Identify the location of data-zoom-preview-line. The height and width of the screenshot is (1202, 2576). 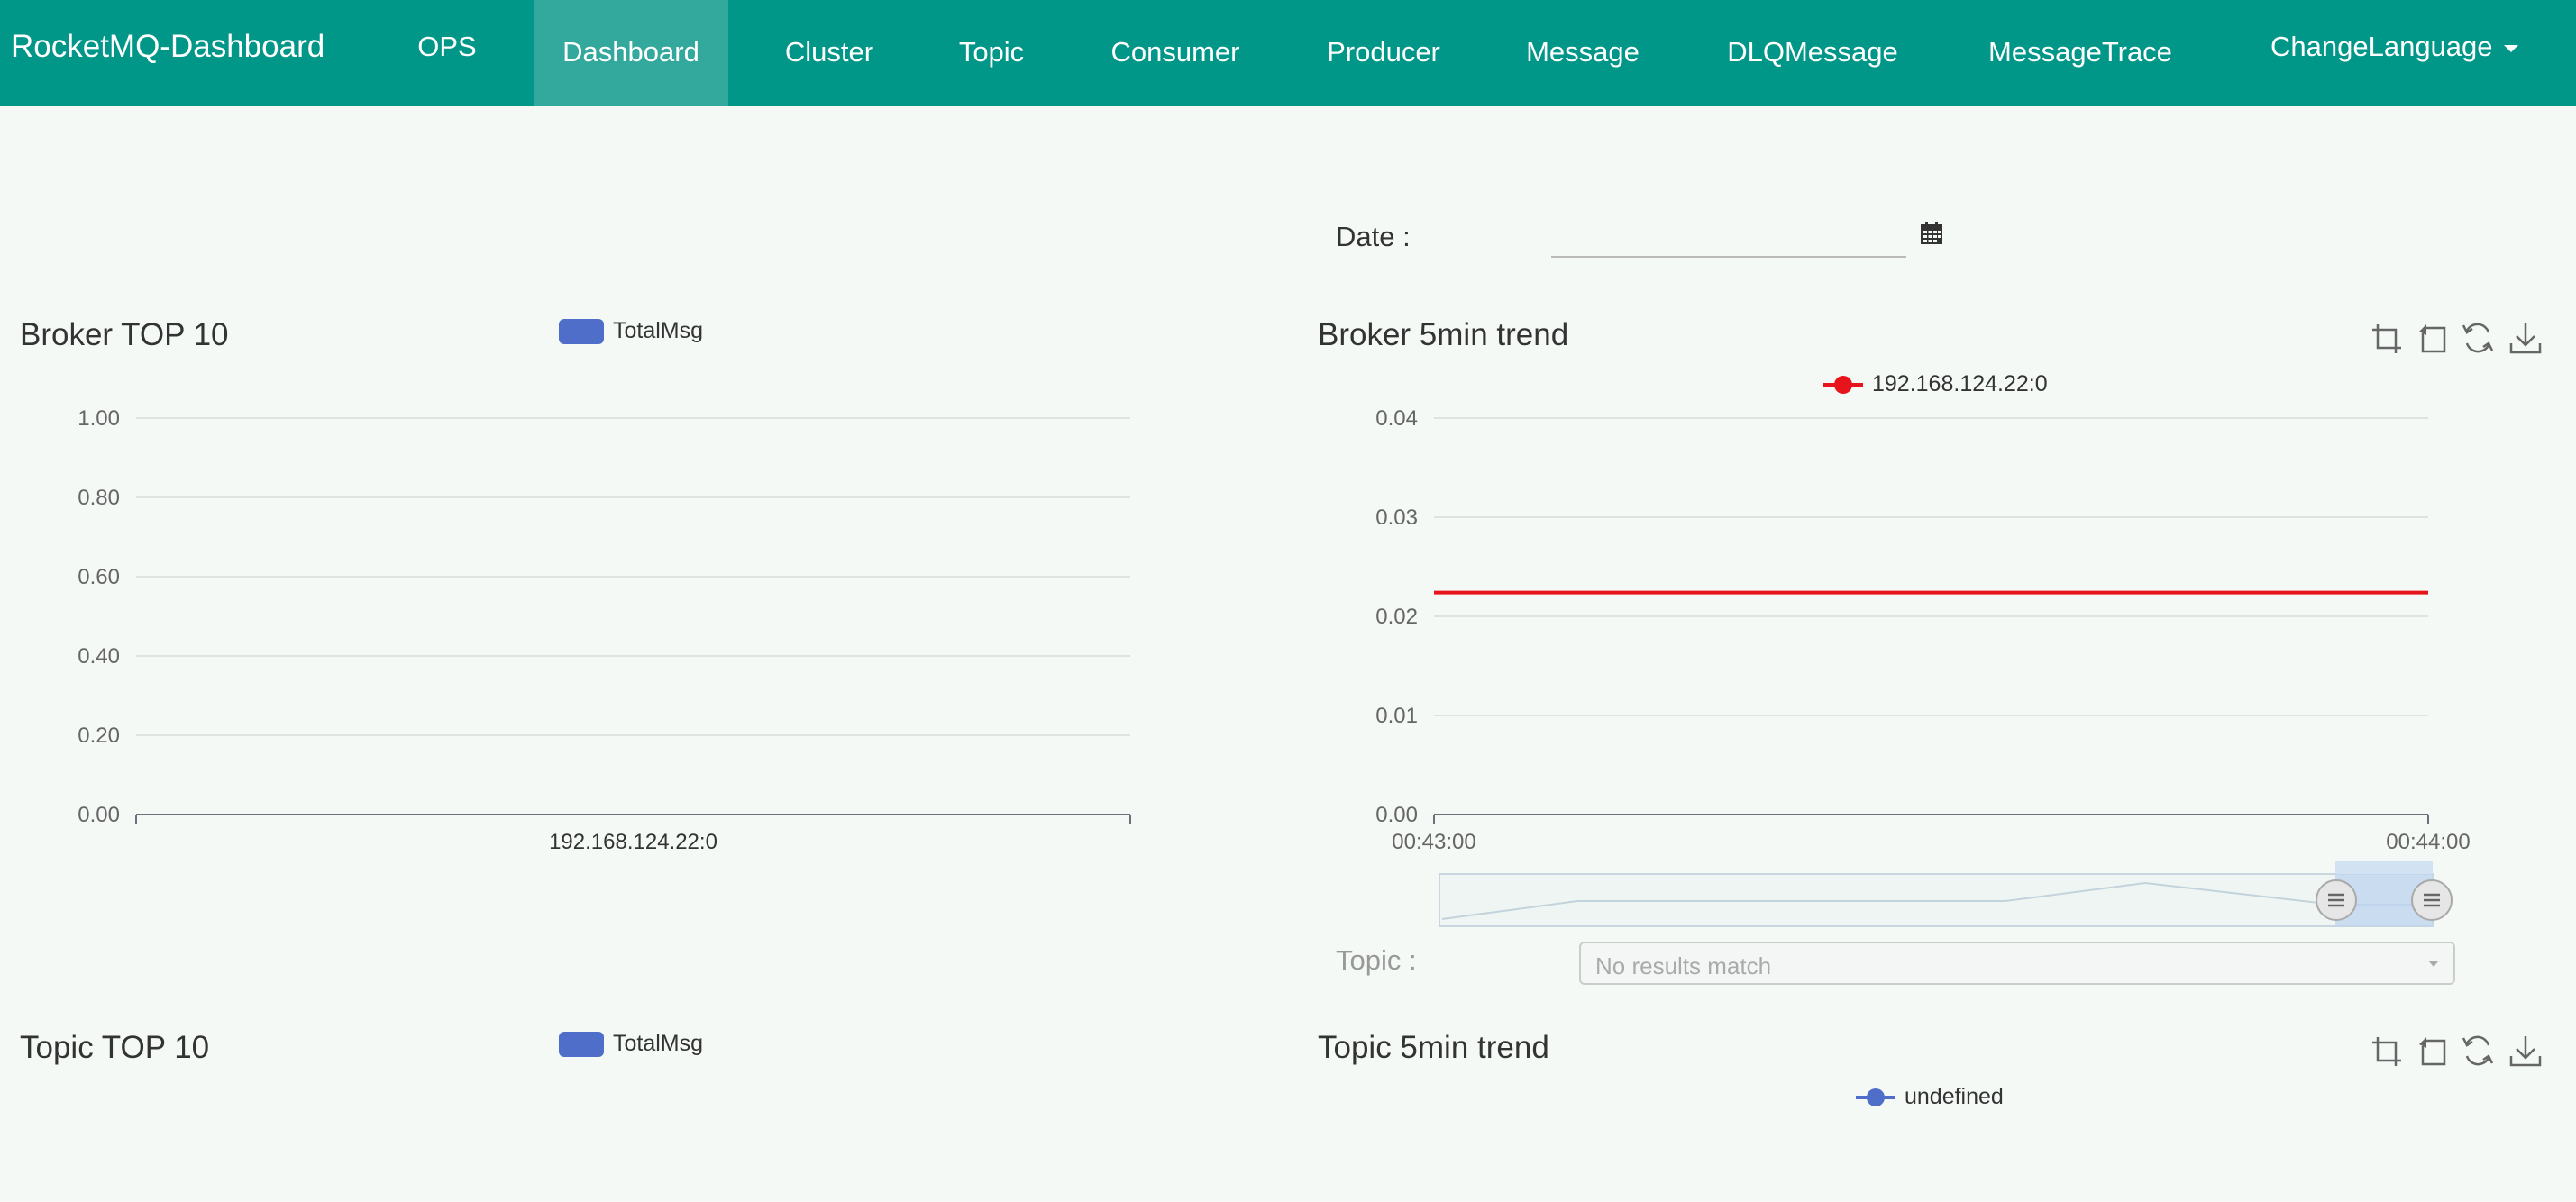
(1937, 900).